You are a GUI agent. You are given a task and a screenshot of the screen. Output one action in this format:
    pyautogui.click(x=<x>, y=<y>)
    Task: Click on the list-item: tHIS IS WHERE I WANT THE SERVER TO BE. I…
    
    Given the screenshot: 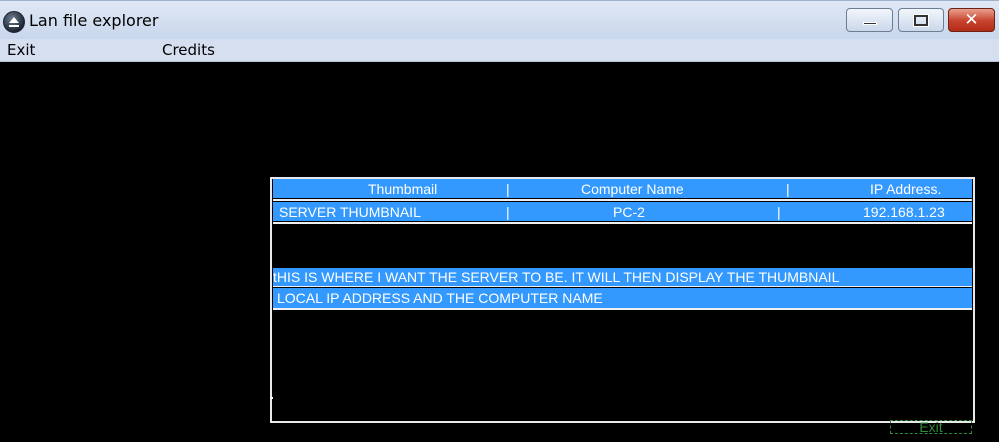 What is the action you would take?
    pyautogui.click(x=622, y=277)
    